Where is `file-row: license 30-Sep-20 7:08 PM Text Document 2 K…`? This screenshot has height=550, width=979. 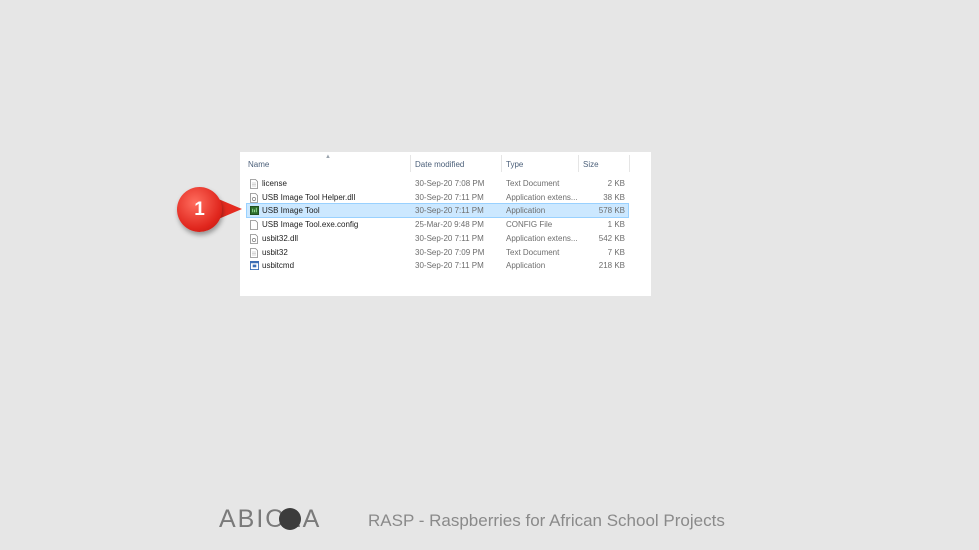
file-row: license 30-Sep-20 7:08 PM Text Document 2 K… is located at coordinates (437, 183).